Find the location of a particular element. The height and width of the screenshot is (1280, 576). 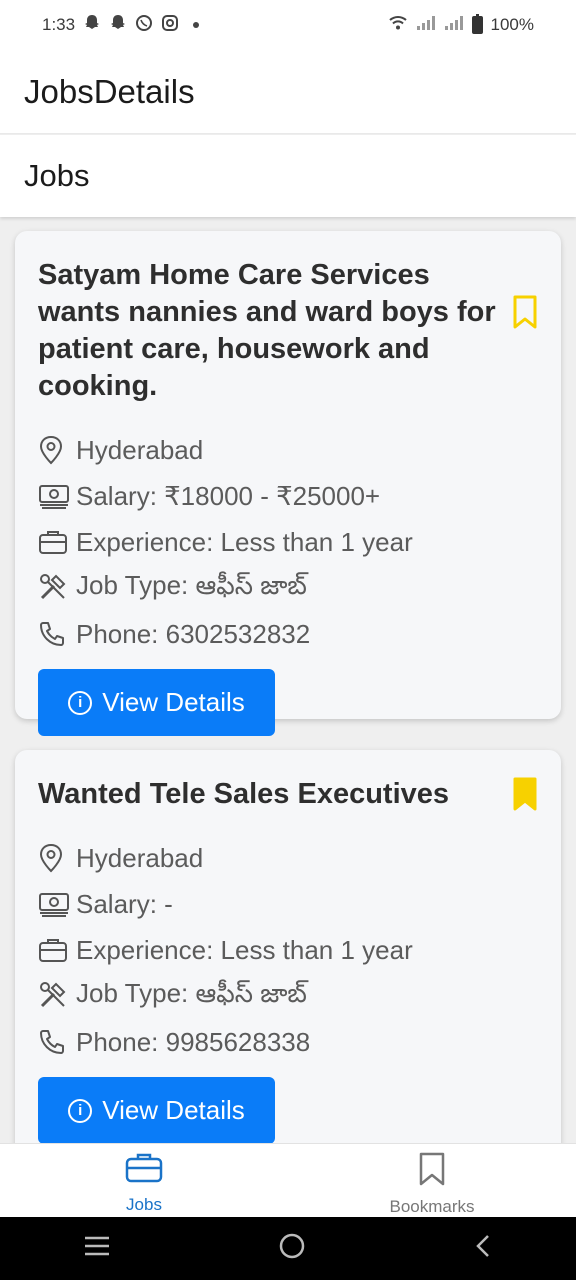

section-header: Jobs is located at coordinates (288, 176).